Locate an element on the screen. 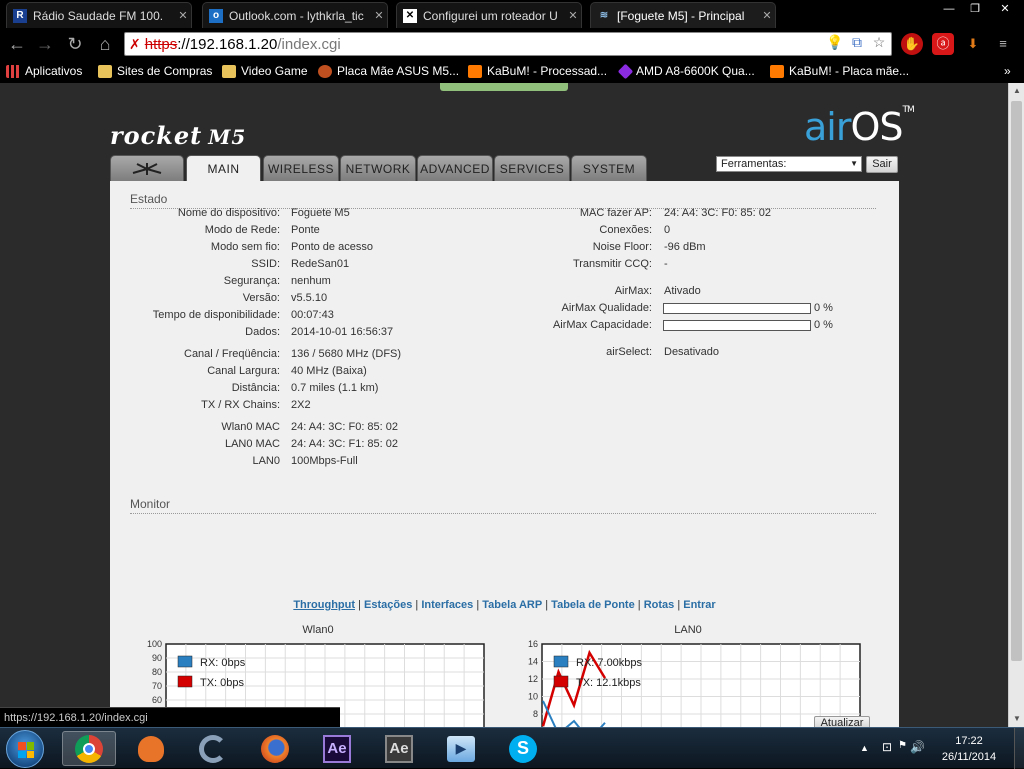 Image resolution: width=1024 pixels, height=769 pixels. clock-time: 17:22 is located at coordinates (969, 741).